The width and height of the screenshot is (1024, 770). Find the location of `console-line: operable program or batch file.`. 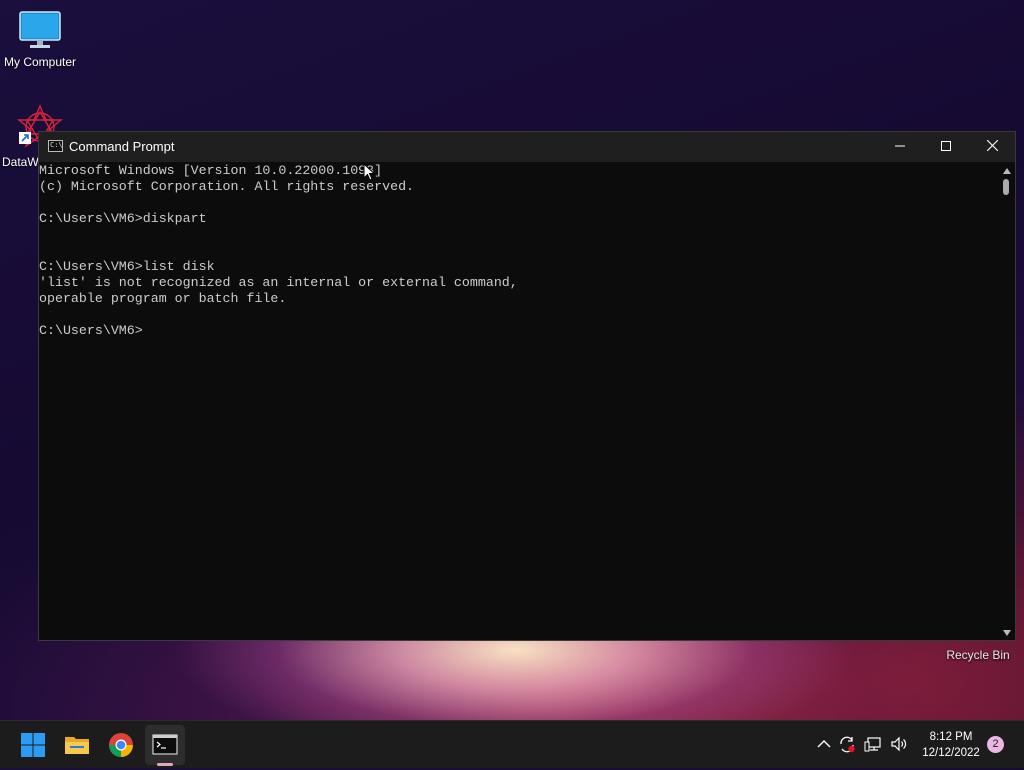

console-line: operable program or batch file. is located at coordinates (163, 298).